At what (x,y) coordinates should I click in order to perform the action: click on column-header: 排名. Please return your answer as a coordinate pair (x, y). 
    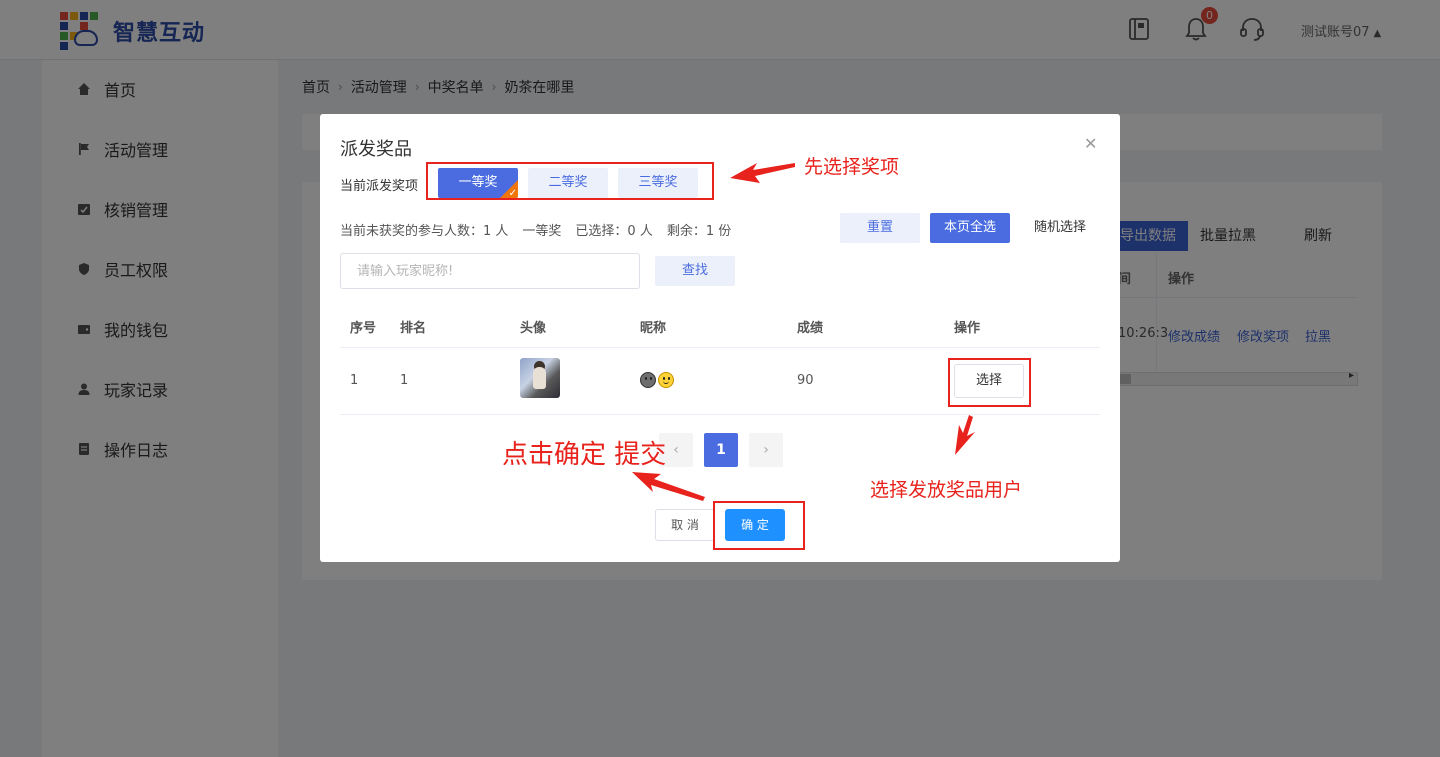
    Looking at the image, I should click on (413, 328).